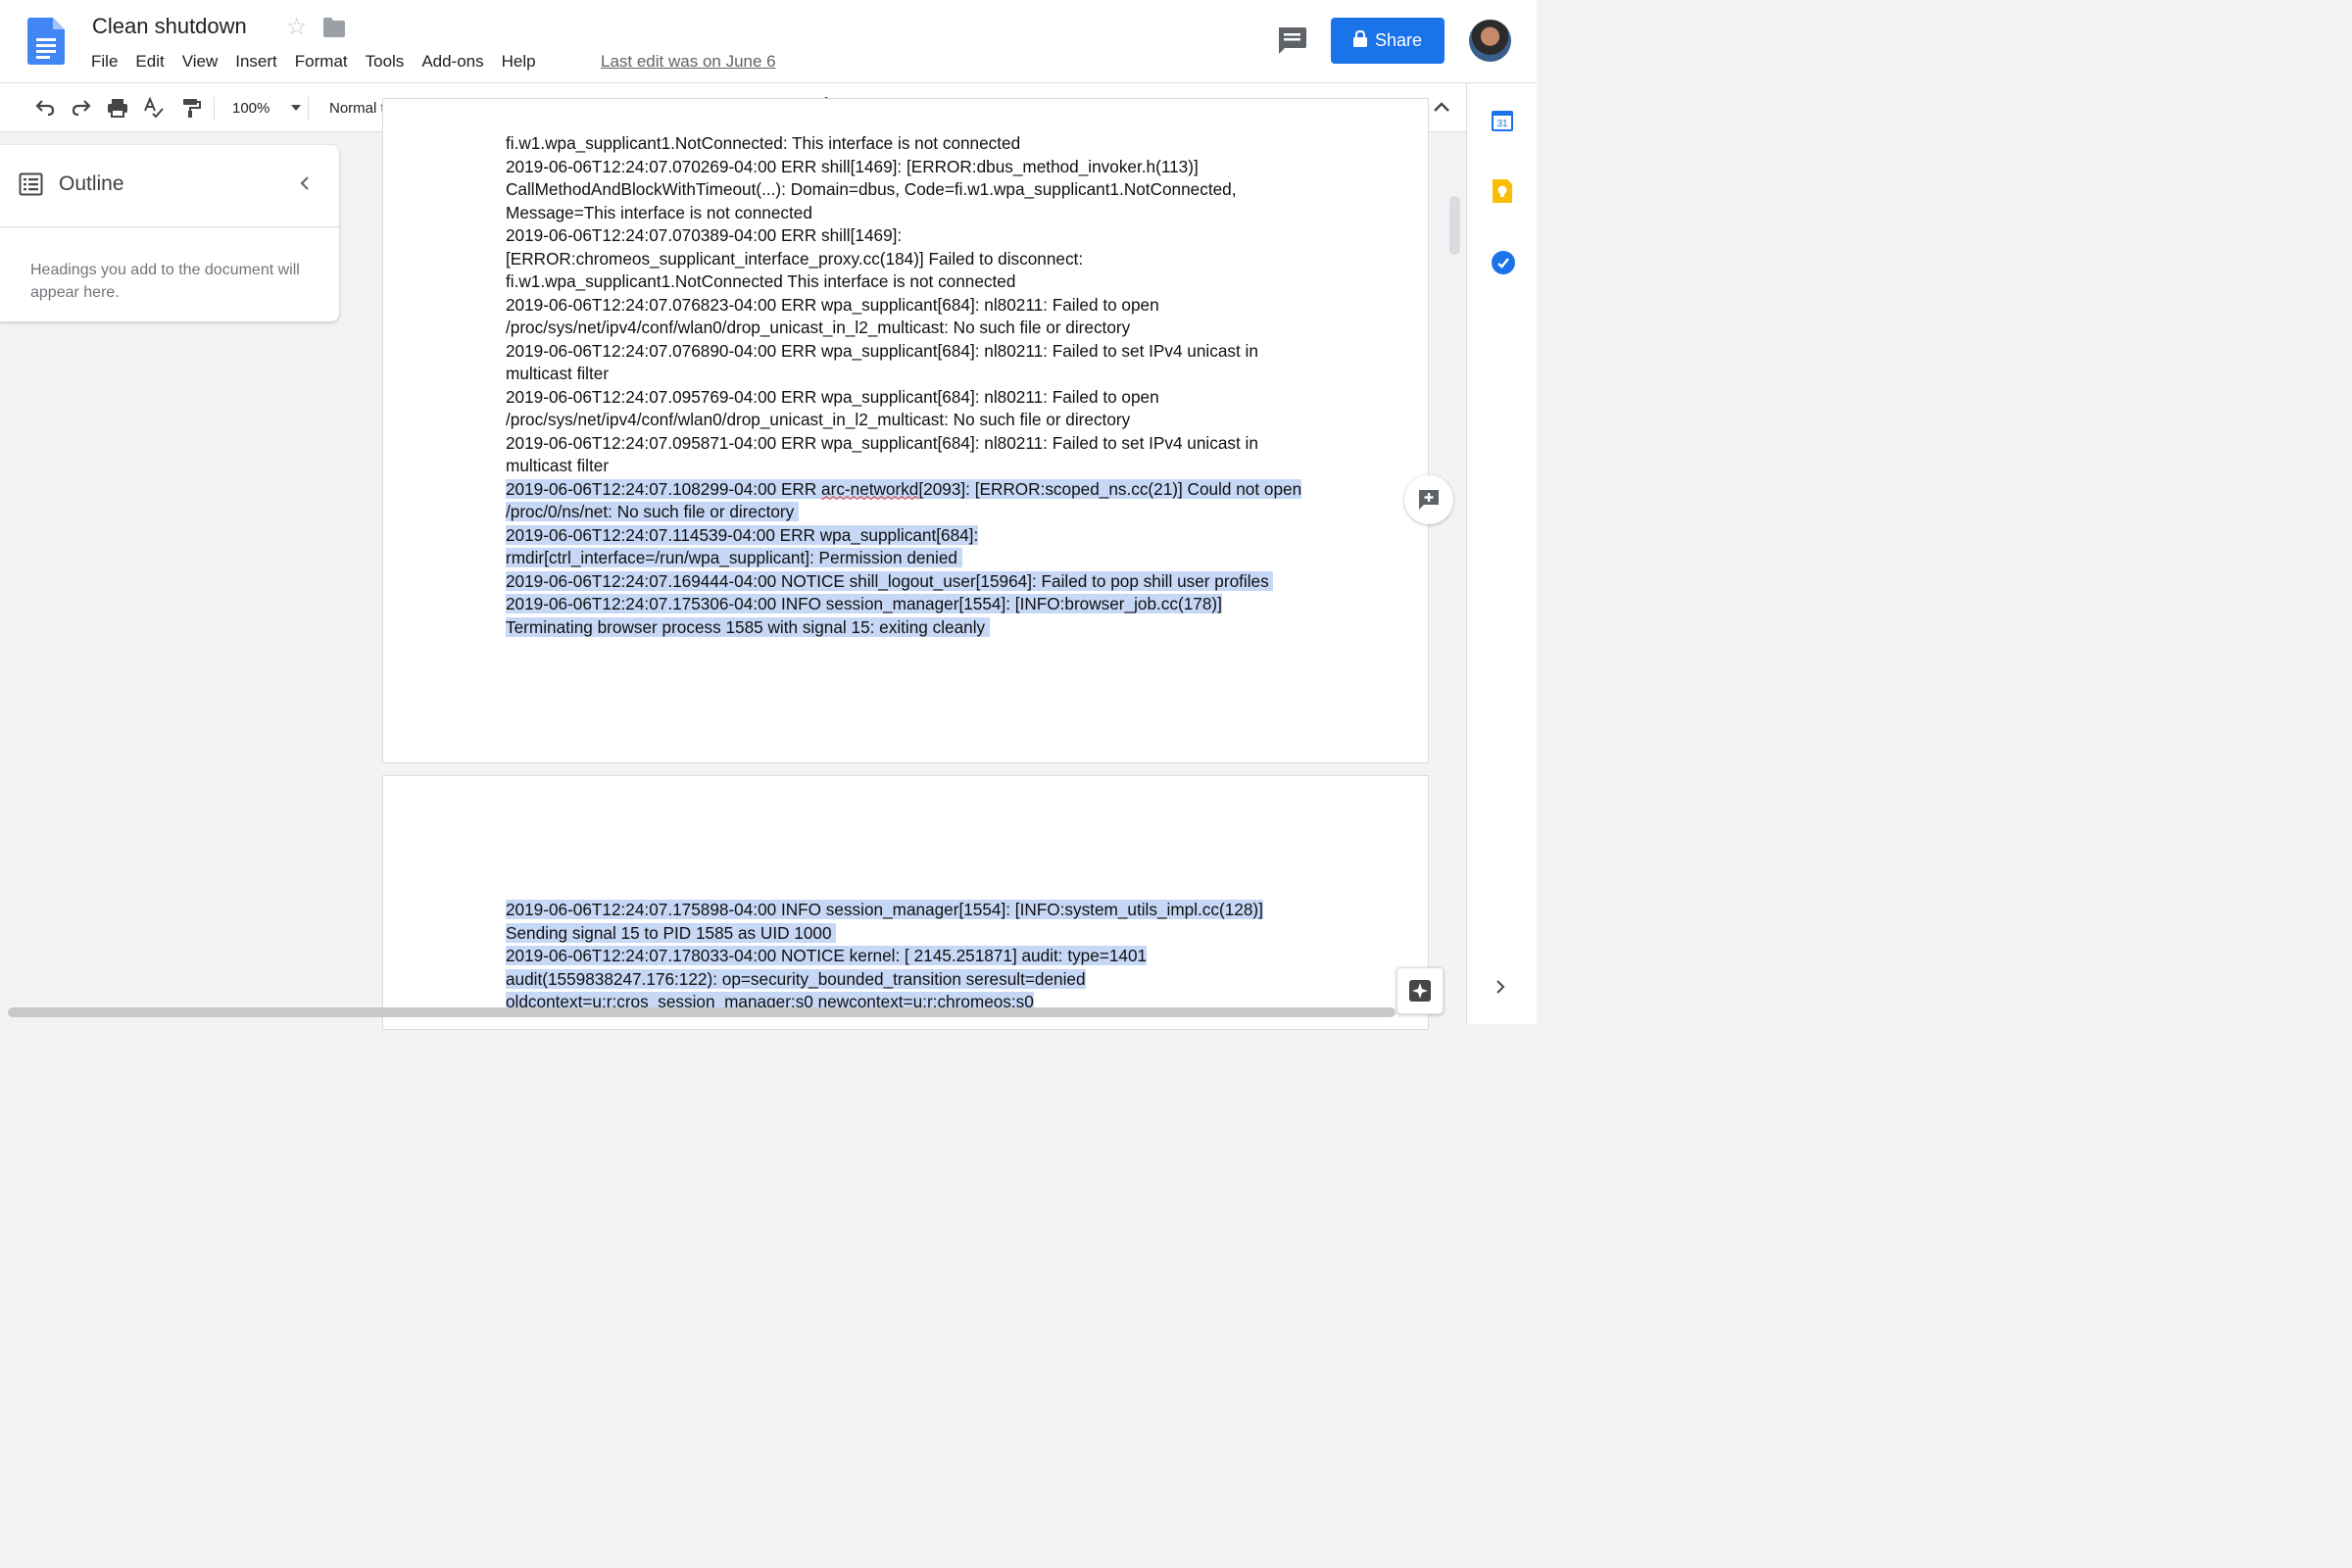  What do you see at coordinates (169, 226) in the screenshot?
I see `outline-divider` at bounding box center [169, 226].